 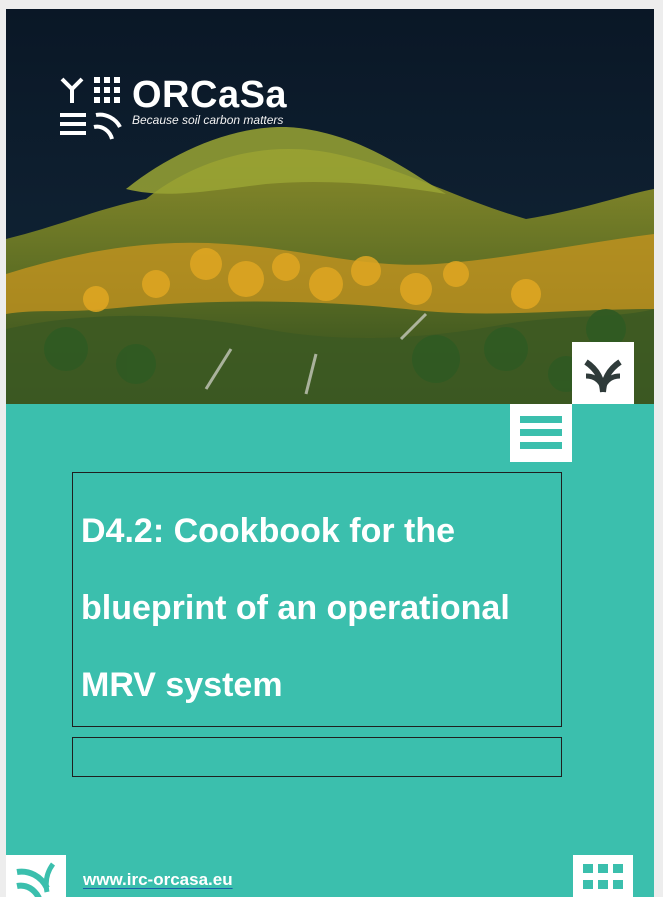 What do you see at coordinates (158, 880) in the screenshot?
I see `website-link: www.irc-orcasa.eu` at bounding box center [158, 880].